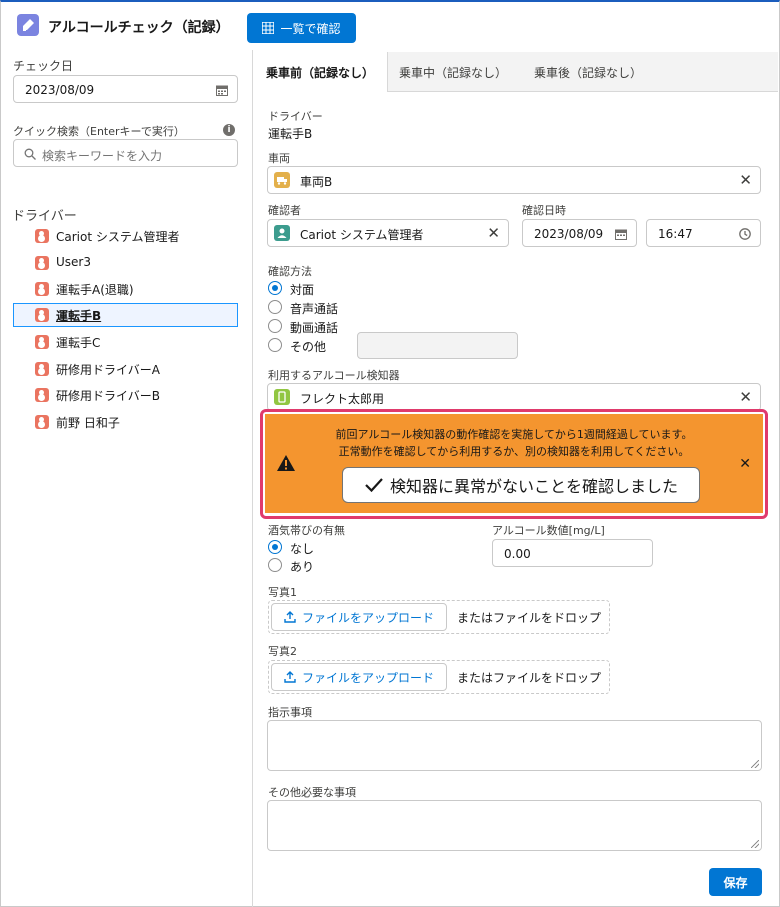 This screenshot has height=907, width=780. What do you see at coordinates (125, 395) in the screenshot?
I see `driver-item: 研修用ドライバーB` at bounding box center [125, 395].